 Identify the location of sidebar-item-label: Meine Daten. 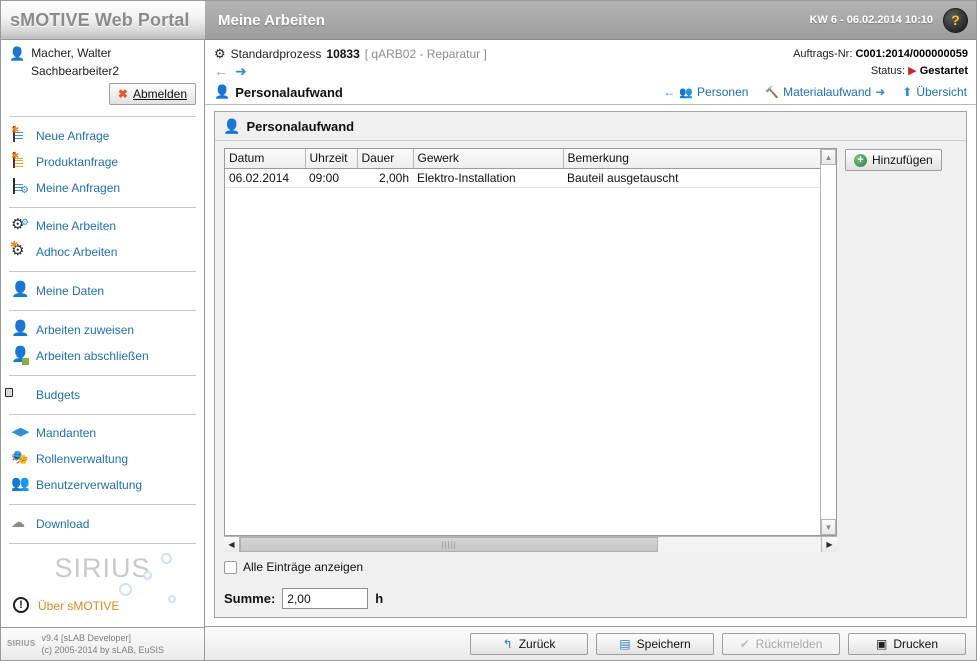
(70, 291).